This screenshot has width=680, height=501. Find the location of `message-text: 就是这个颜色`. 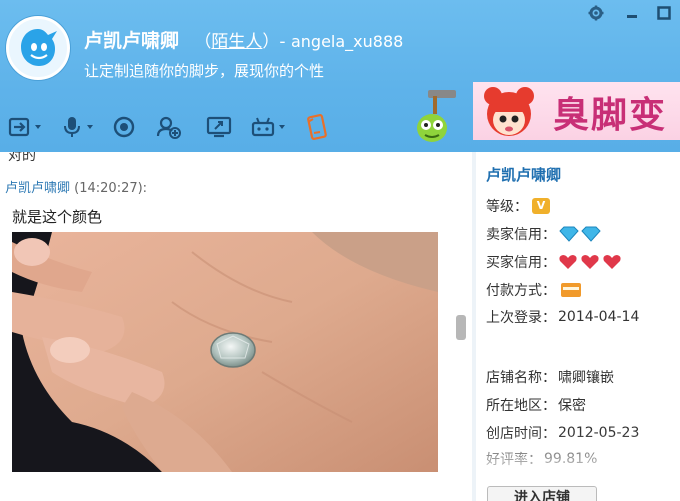

message-text: 就是这个颜色 is located at coordinates (57, 217).